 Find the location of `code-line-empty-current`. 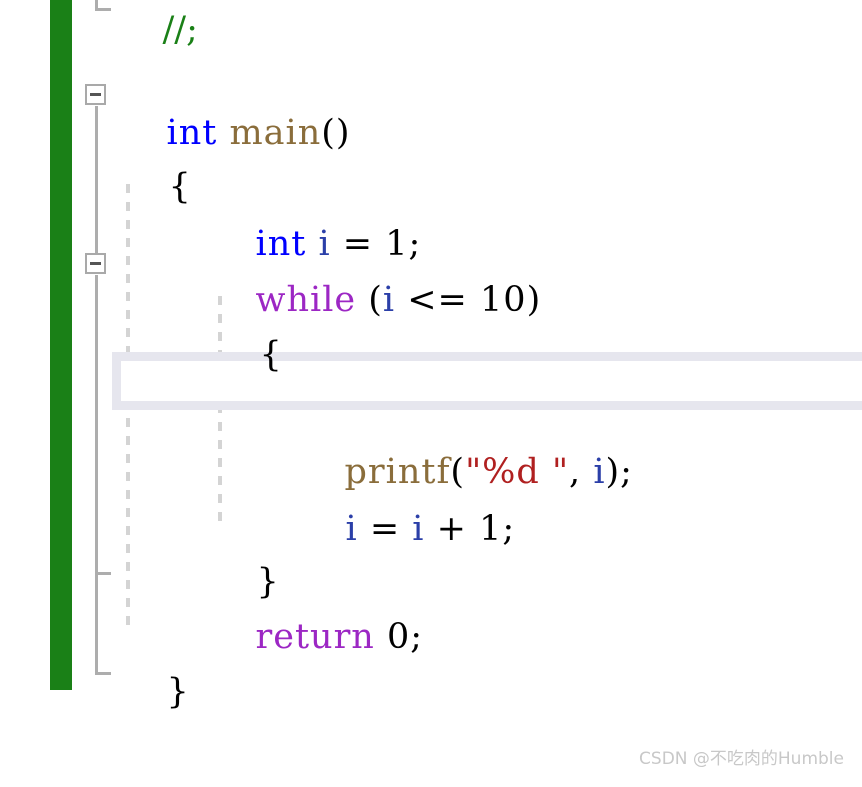

code-line-empty-current is located at coordinates (576, 383).